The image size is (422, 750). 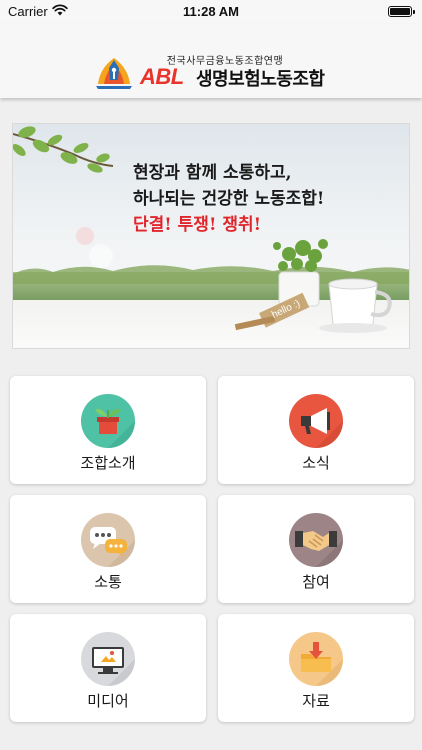 What do you see at coordinates (197, 225) in the screenshot?
I see `banner-line-3: 단결! 투쟁! 쟁취!` at bounding box center [197, 225].